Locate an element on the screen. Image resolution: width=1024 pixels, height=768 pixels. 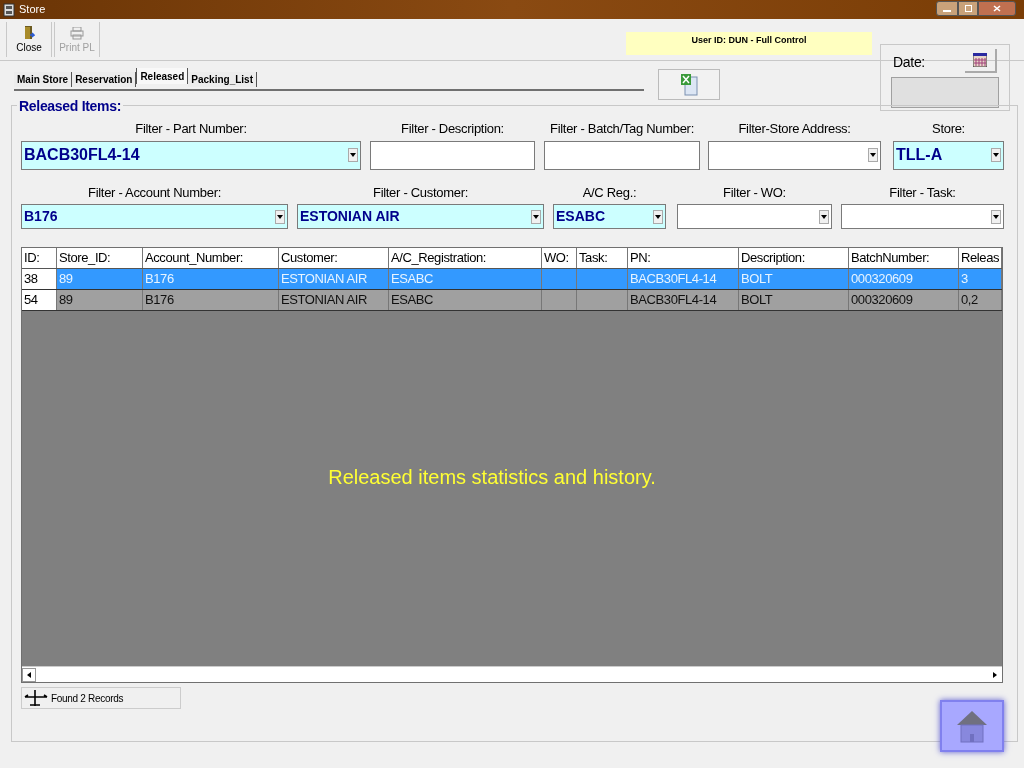
airplane-icon is located at coordinates (36, 698).